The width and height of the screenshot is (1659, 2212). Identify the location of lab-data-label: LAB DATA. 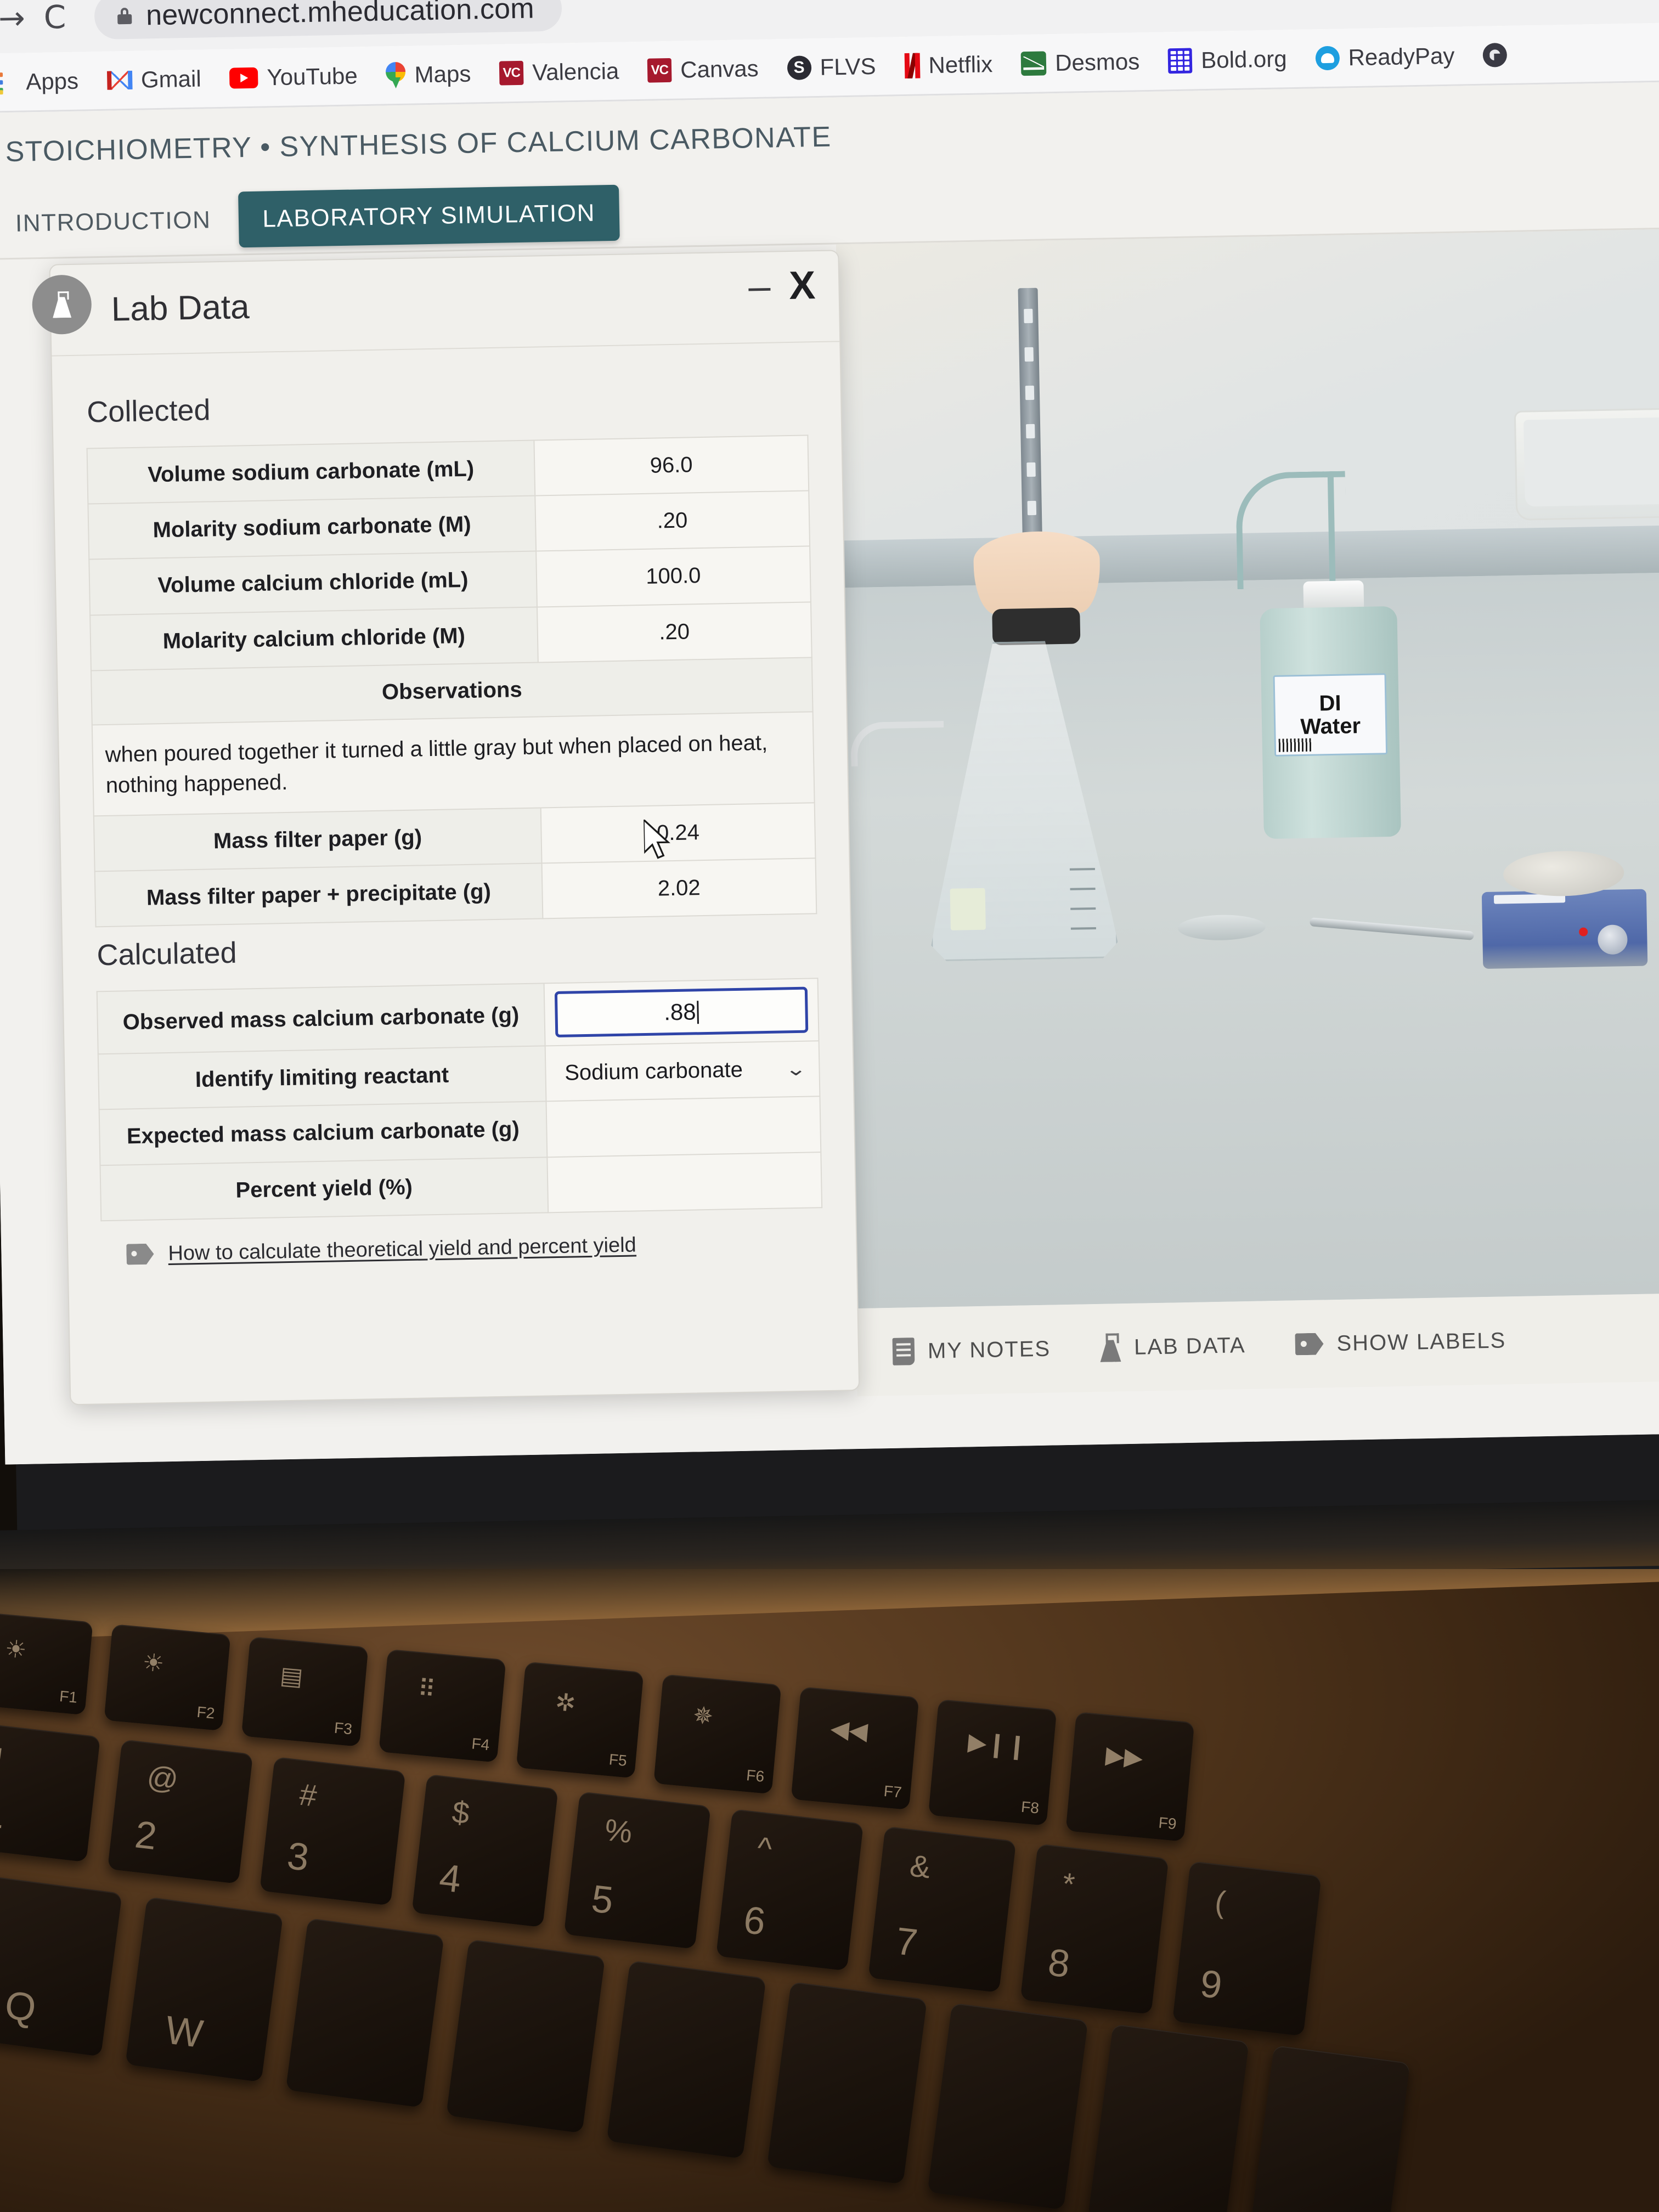
(1190, 1346).